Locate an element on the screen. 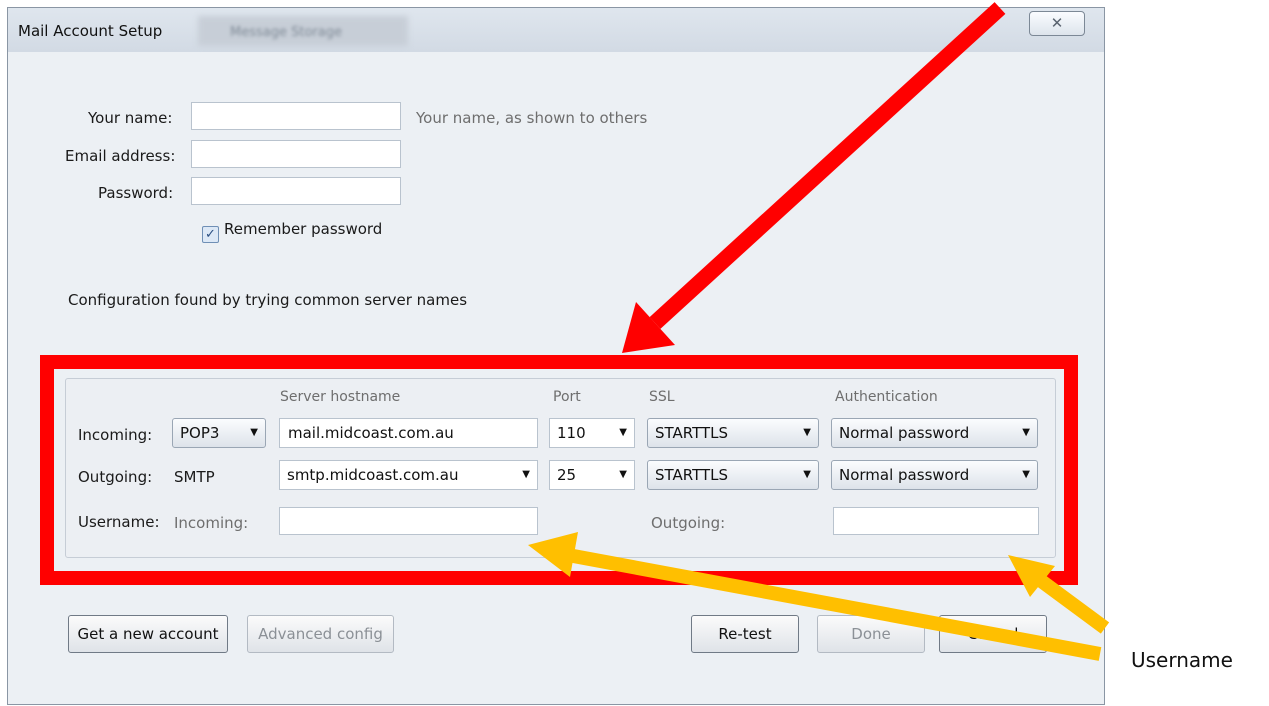  yellow-arrow-right is located at coordinates (1059, 594).